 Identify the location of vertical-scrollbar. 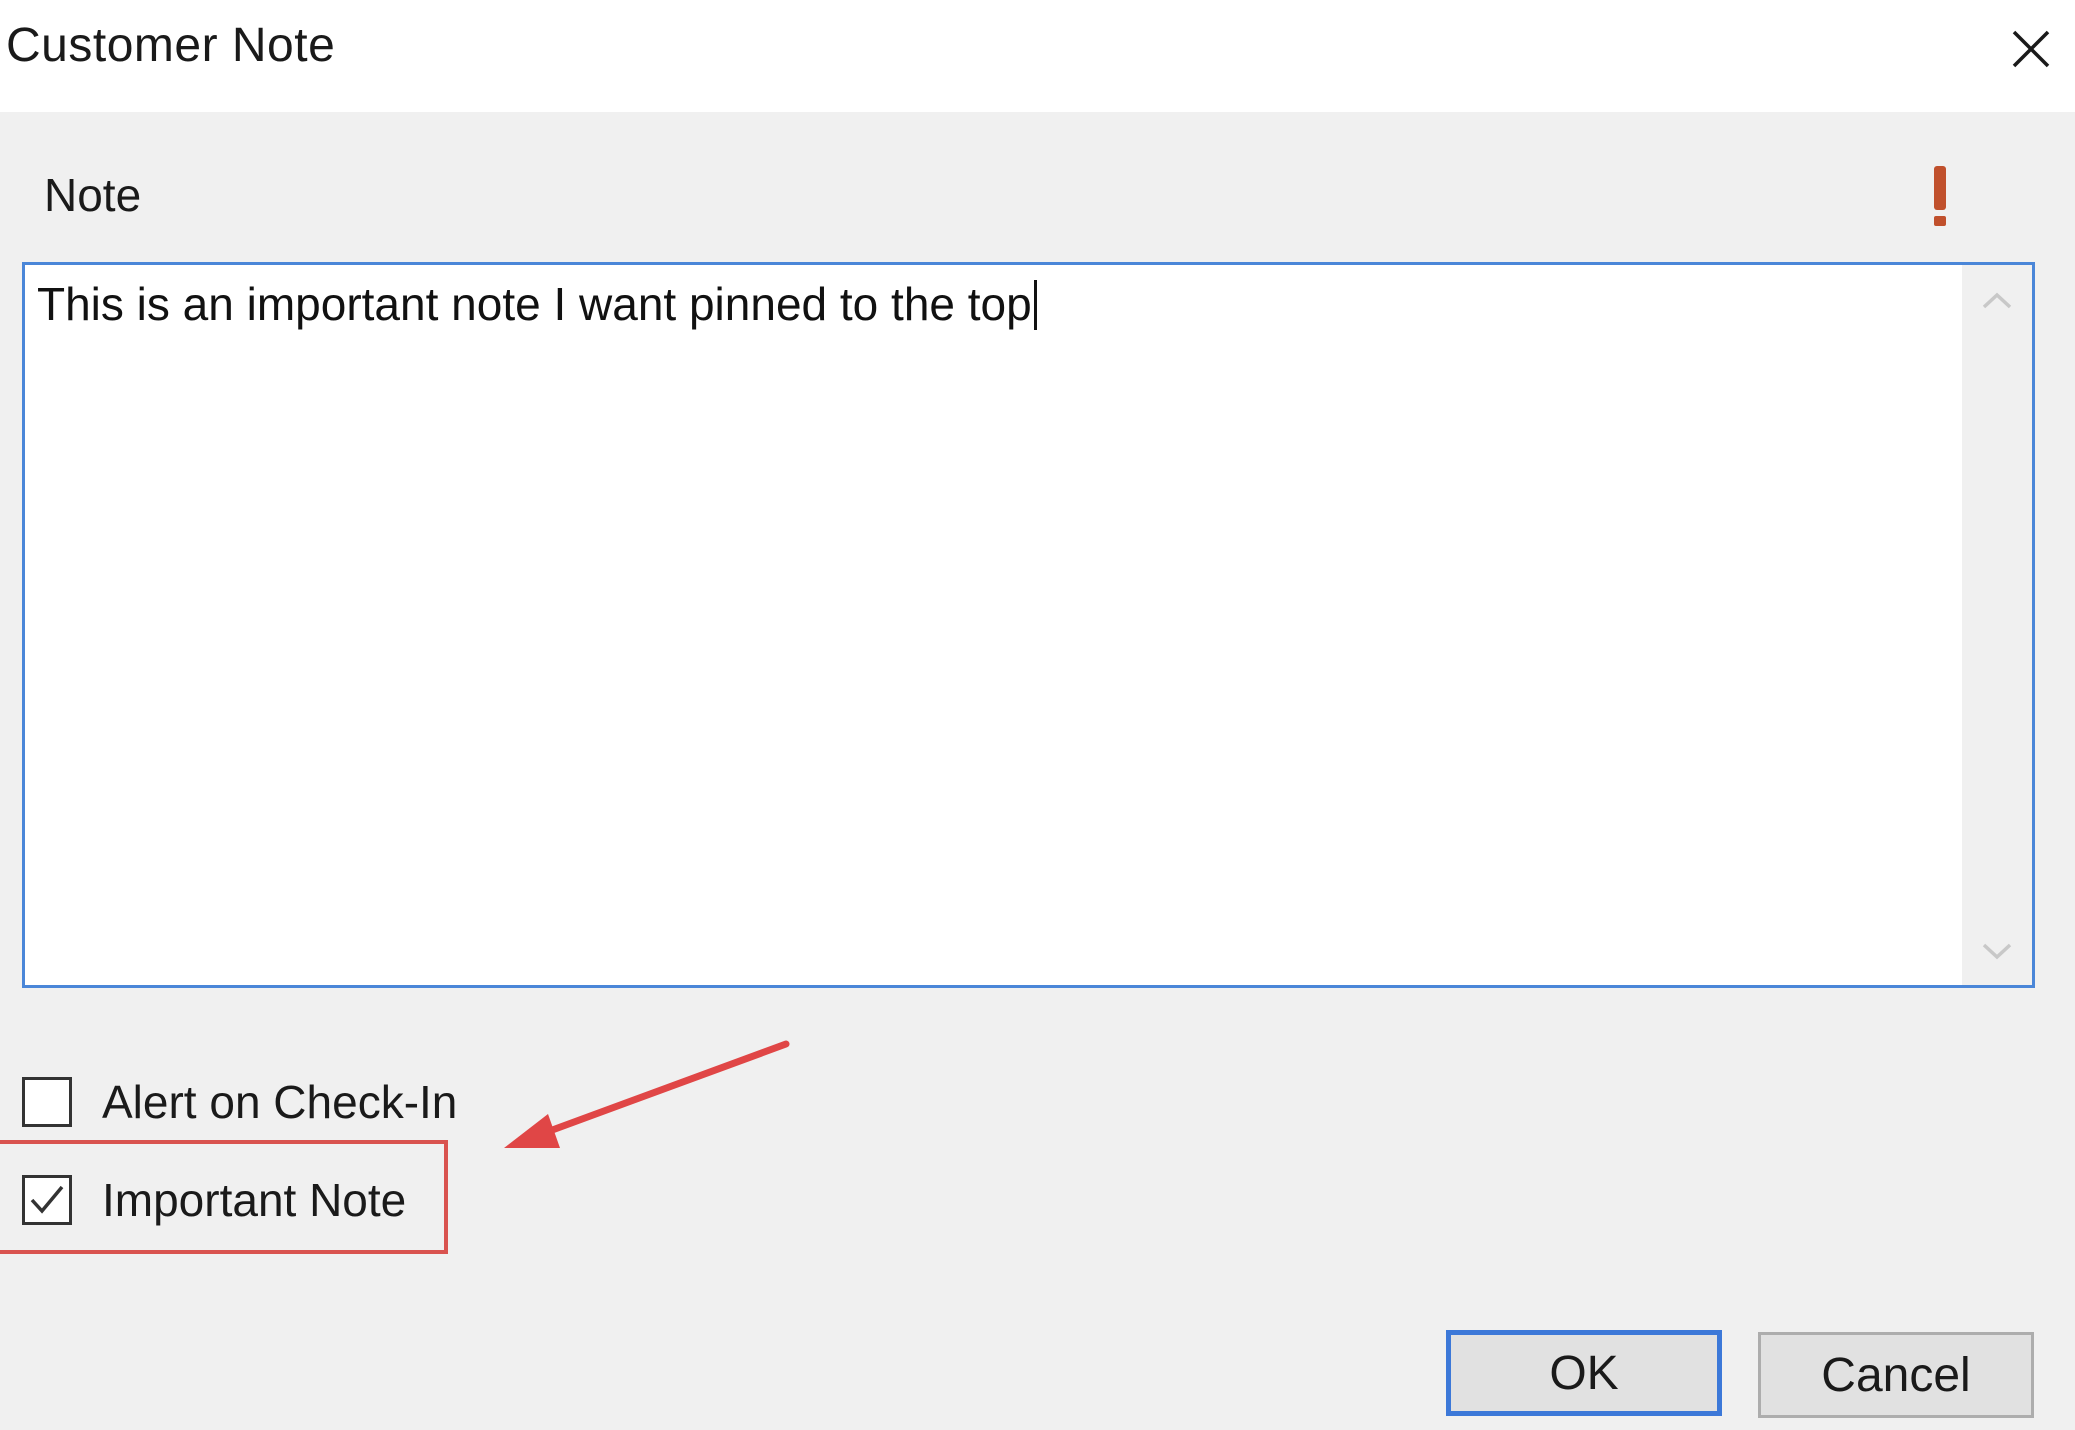
(1997, 625).